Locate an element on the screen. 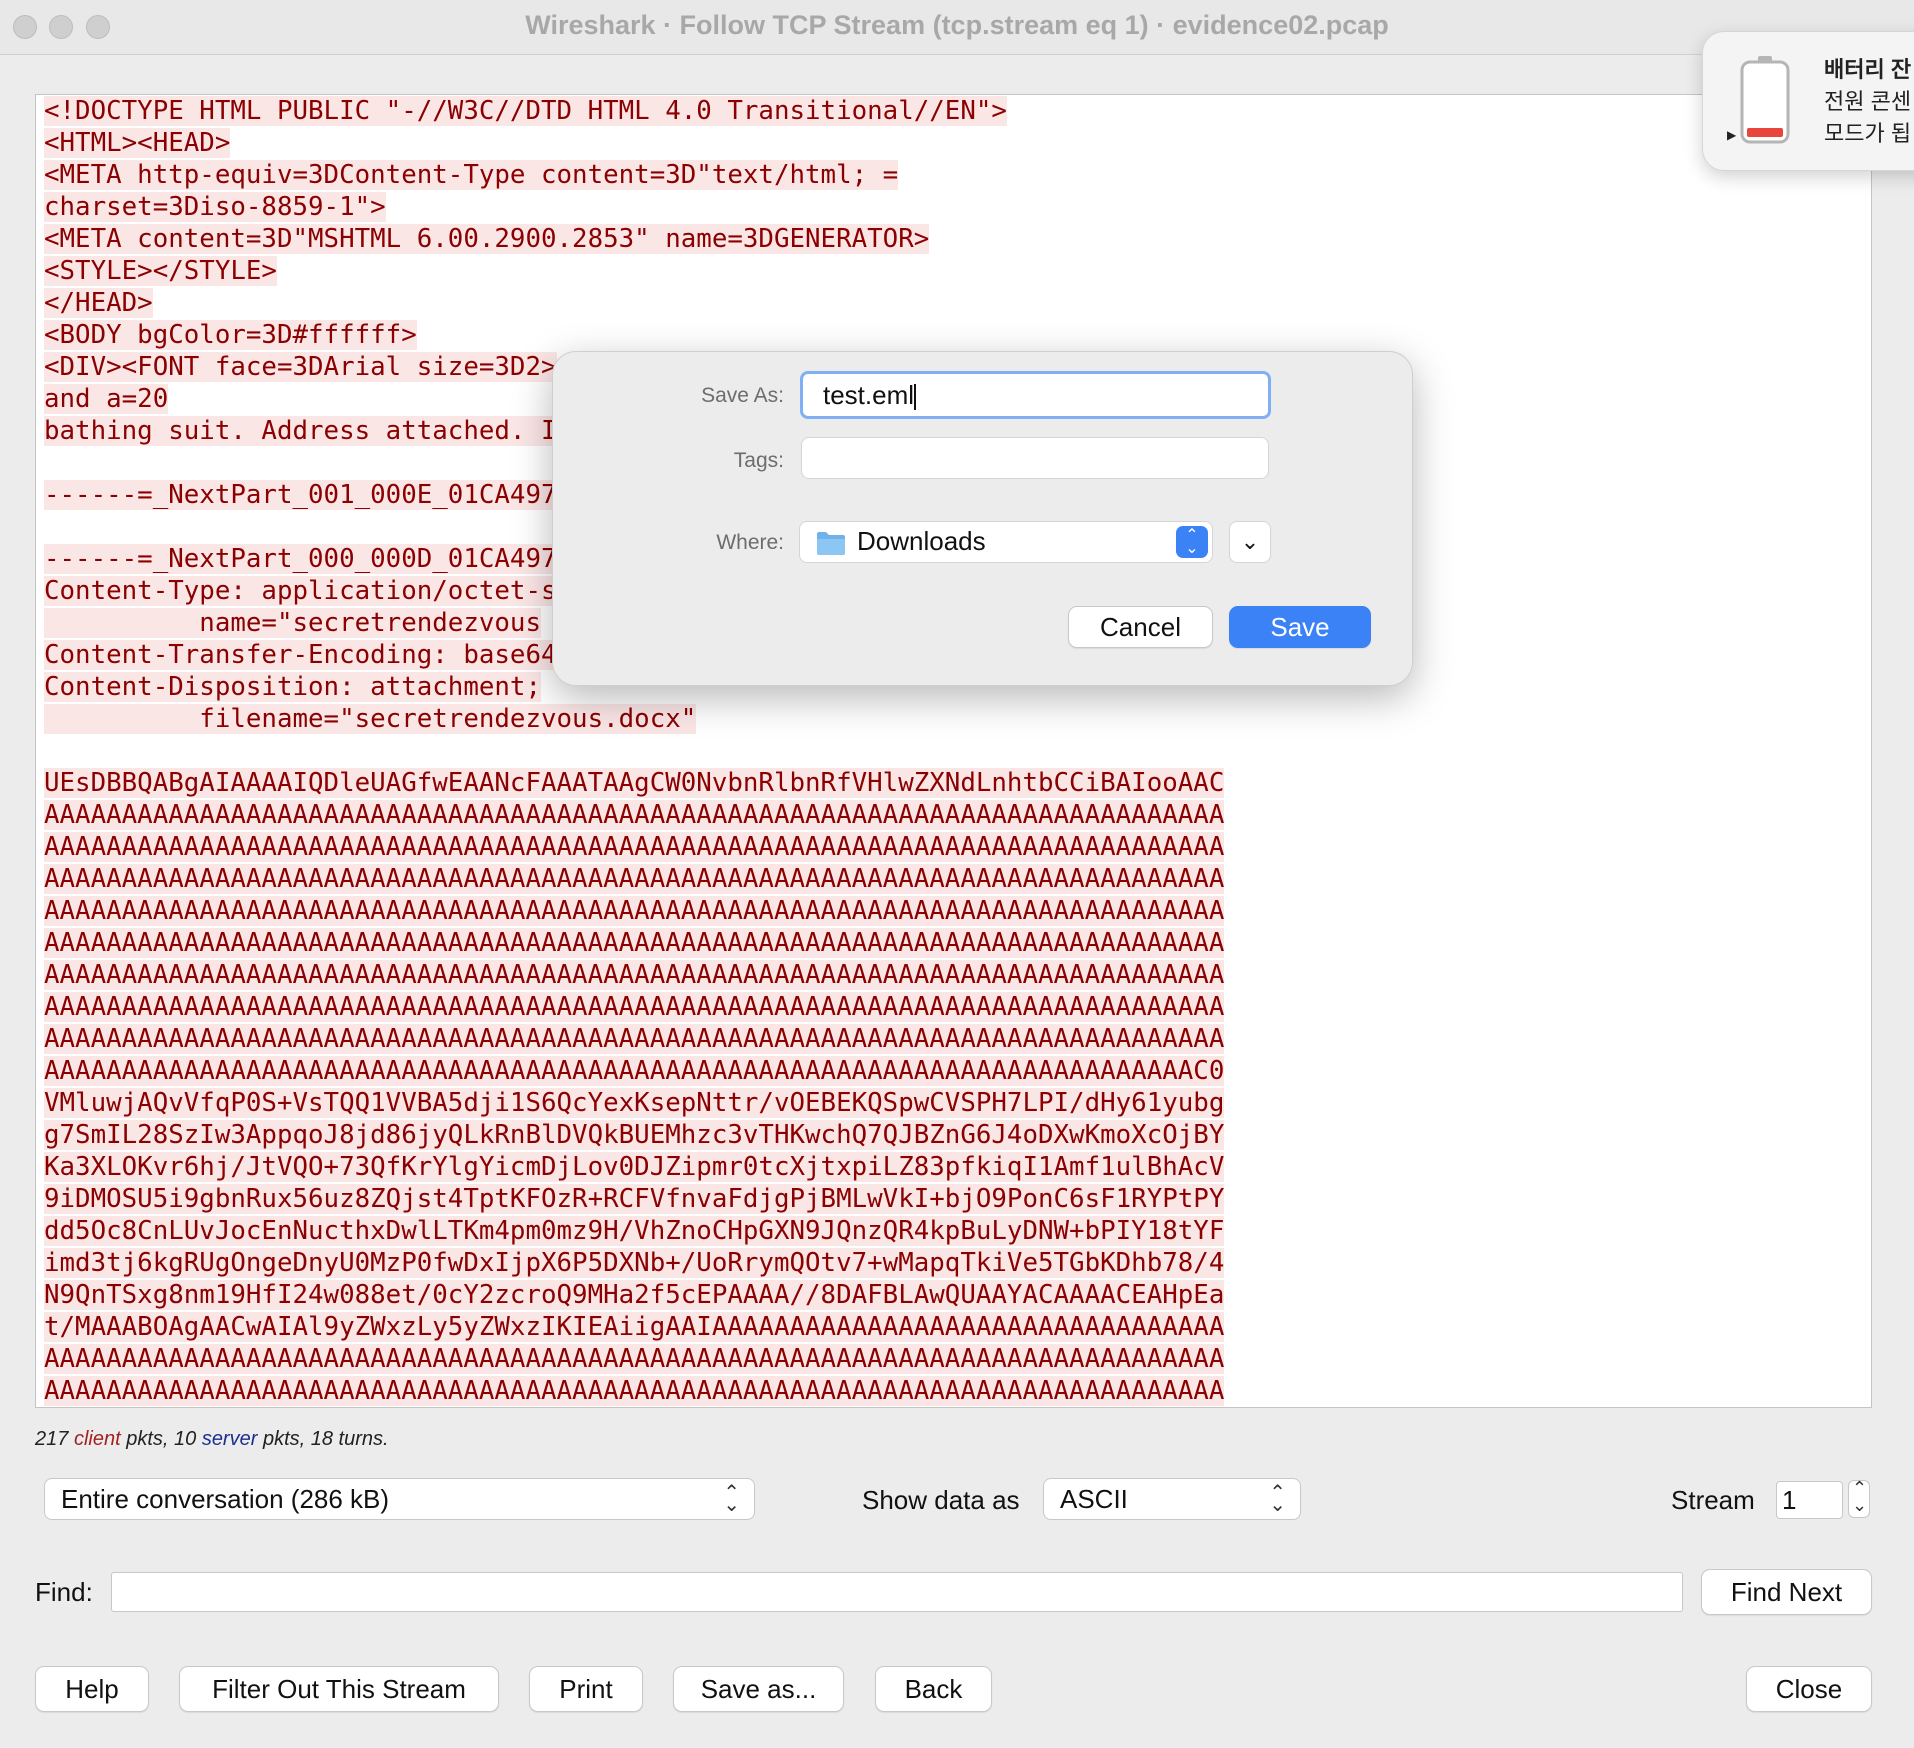 Image resolution: width=1914 pixels, height=1748 pixels. stream-stepper: ⌃ ⌄ is located at coordinates (1859, 1498).